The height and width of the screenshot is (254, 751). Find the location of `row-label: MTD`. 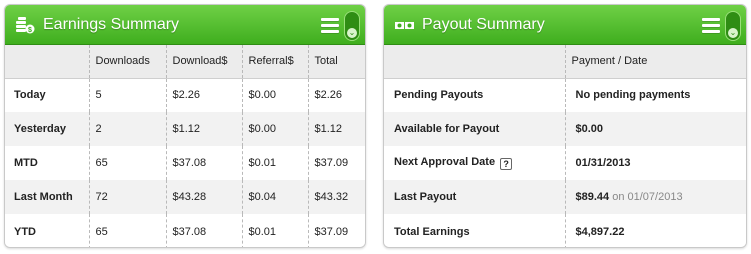

row-label: MTD is located at coordinates (47, 163).